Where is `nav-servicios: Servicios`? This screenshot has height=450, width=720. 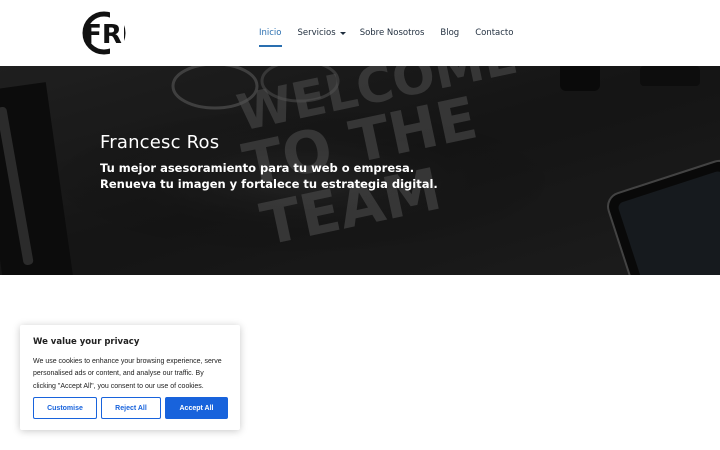 nav-servicios: Servicios is located at coordinates (321, 33).